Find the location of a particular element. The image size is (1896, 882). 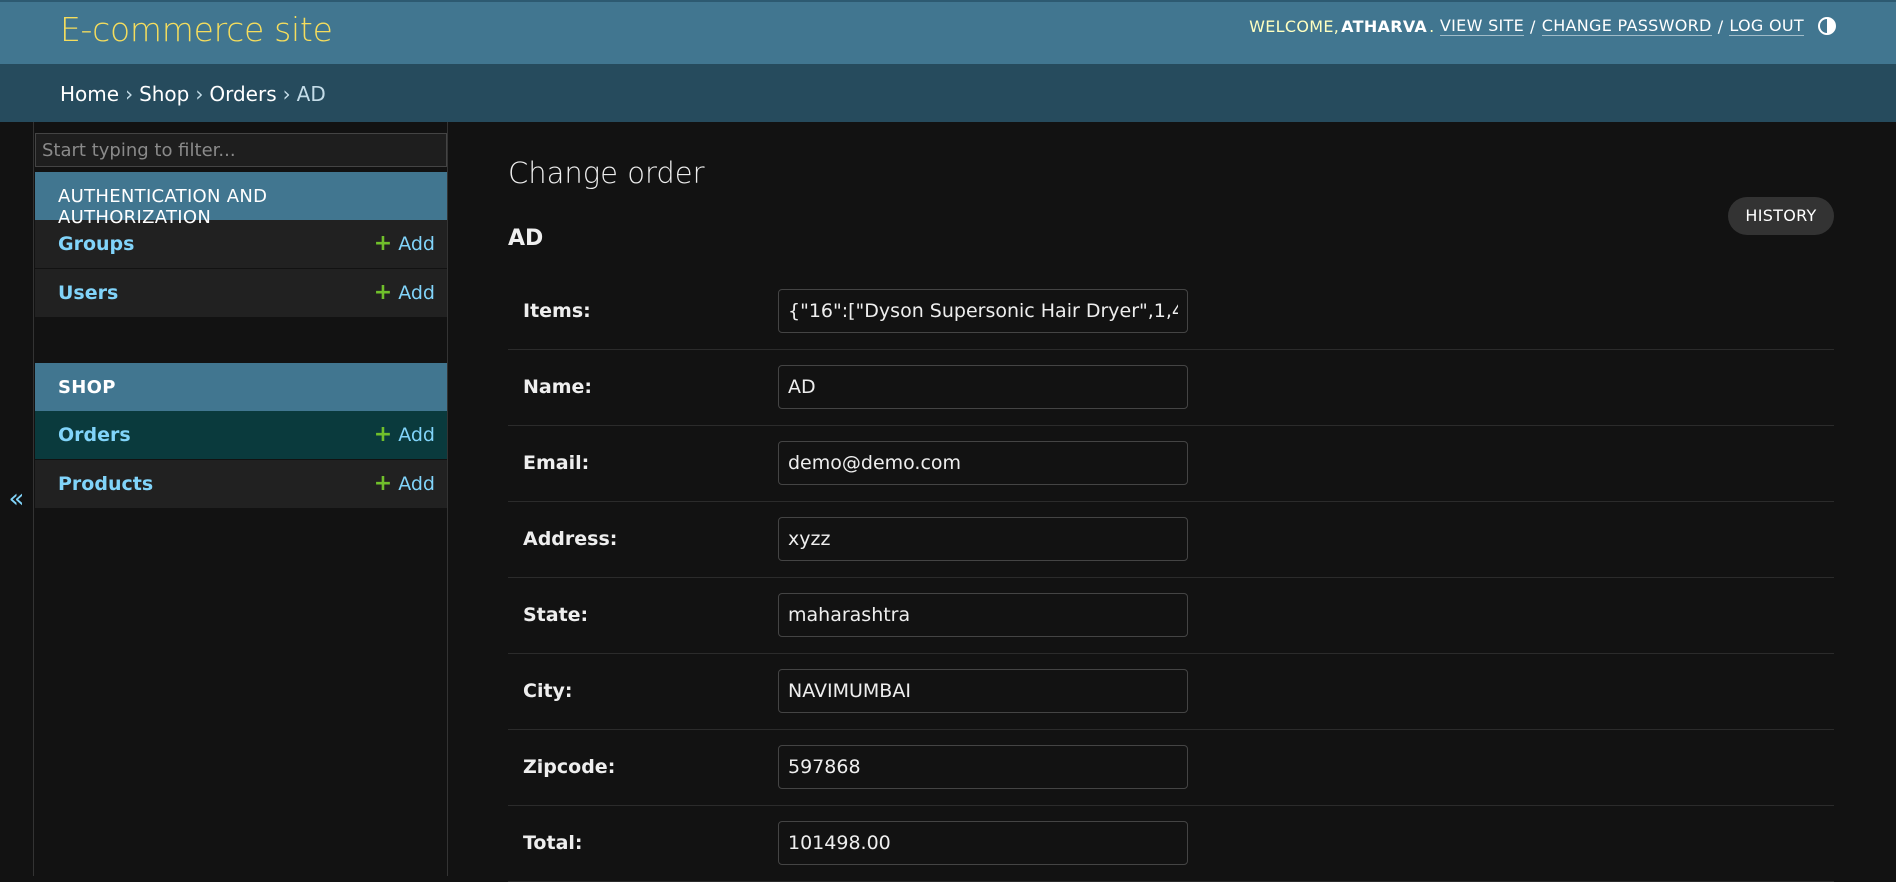

form-row-total: Total: is located at coordinates (1171, 844).